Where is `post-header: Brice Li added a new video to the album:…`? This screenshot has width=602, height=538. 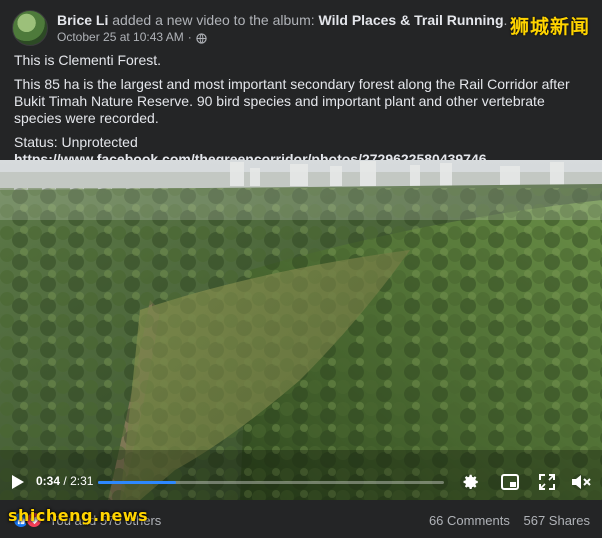
post-header: Brice Li added a new video to the album:… is located at coordinates (259, 28).